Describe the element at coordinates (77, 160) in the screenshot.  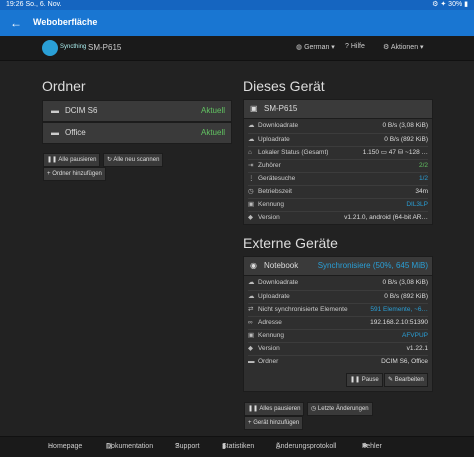
I see `button-label: Alle pausieren` at that location.